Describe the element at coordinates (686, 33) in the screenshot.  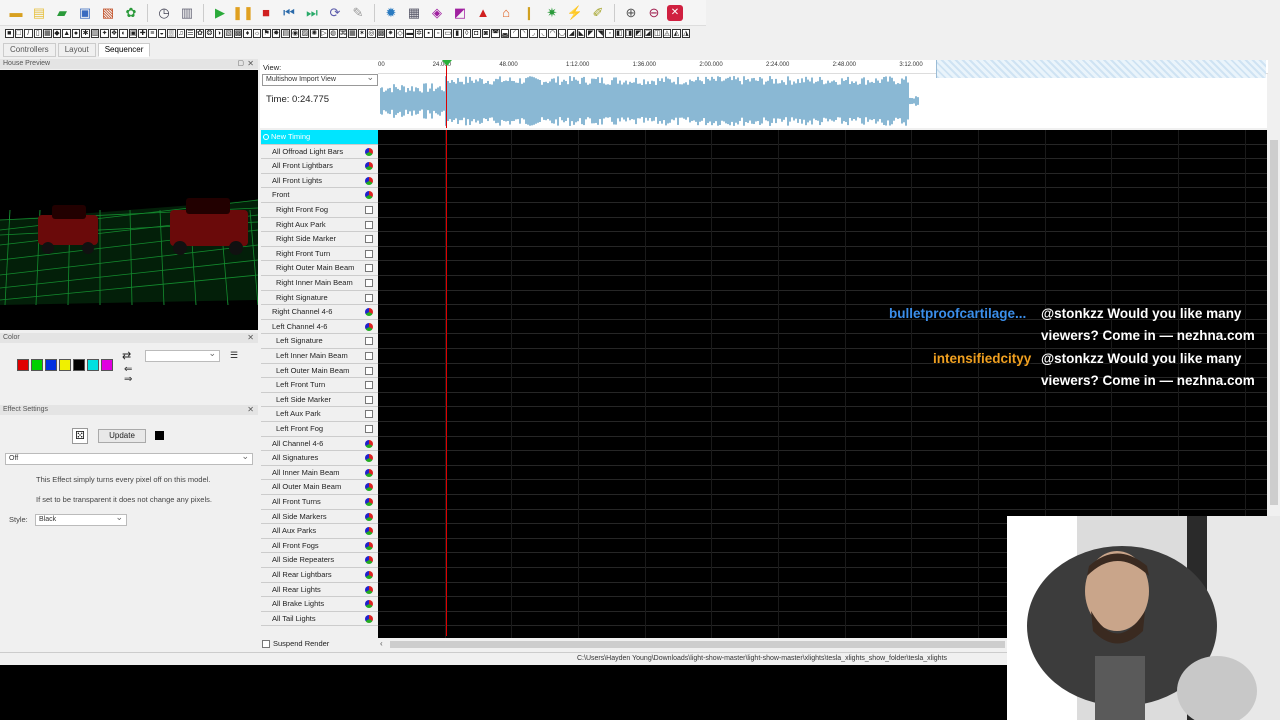
I see `effect-palette-icon: ◮` at that location.